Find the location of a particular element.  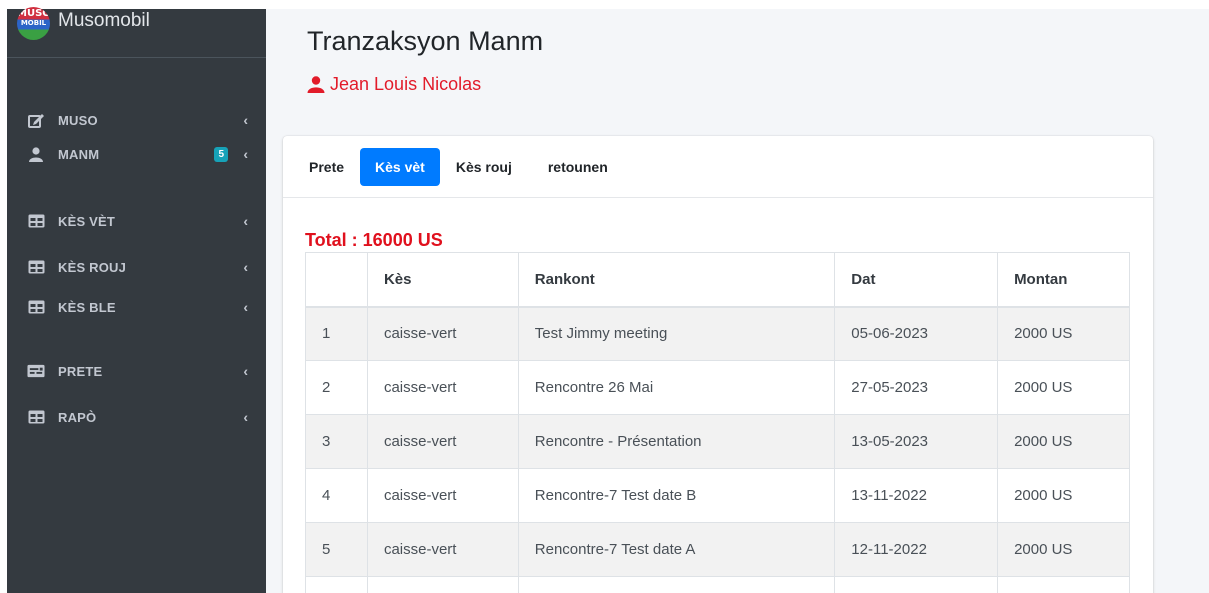

cell-dat: 13-11-2022 is located at coordinates (916, 495).